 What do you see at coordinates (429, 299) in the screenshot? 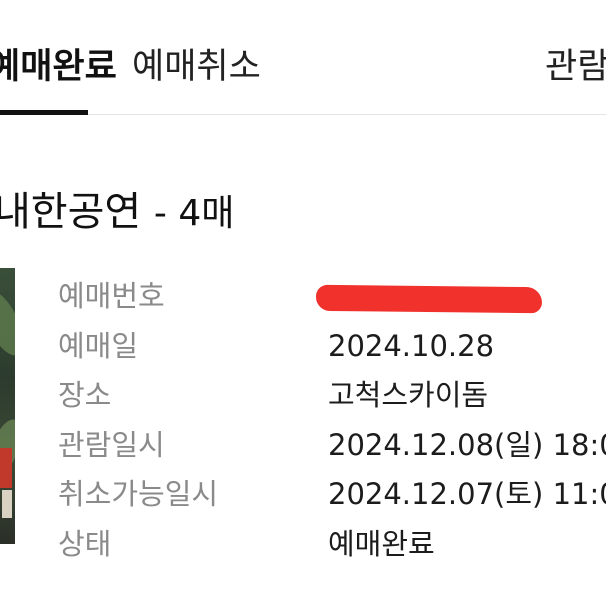
I see `redacted-booking-number` at bounding box center [429, 299].